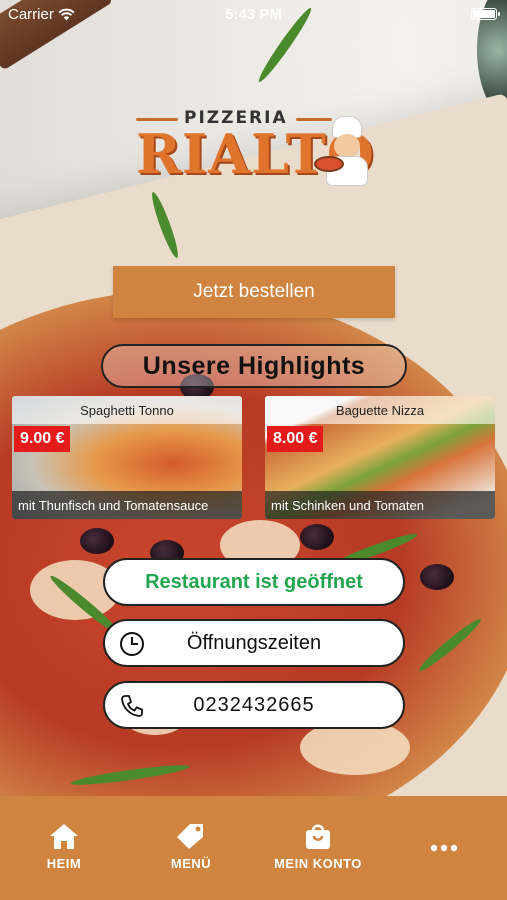  Describe the element at coordinates (485, 14) in the screenshot. I see `battery-icon` at that location.